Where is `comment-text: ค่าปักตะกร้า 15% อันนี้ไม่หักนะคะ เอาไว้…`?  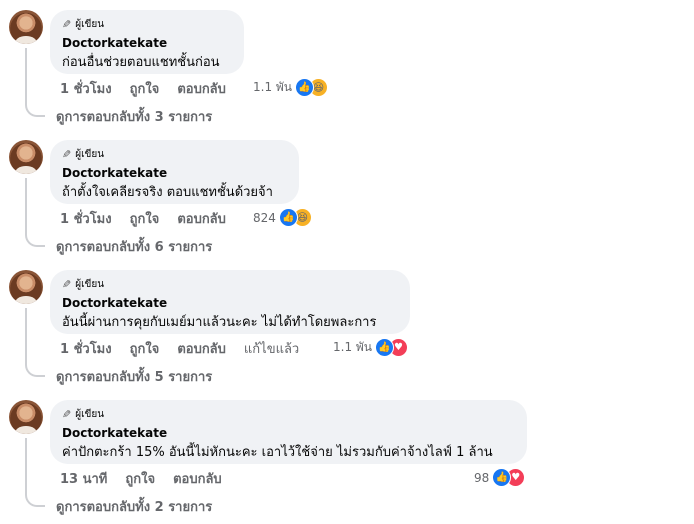 comment-text: ค่าปักตะกร้า 15% อันนี้ไม่หักนะคะ เอาไว้… is located at coordinates (277, 452).